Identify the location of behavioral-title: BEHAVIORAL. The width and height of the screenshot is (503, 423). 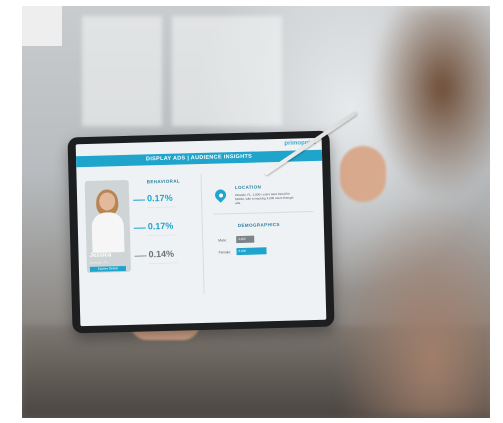
(163, 181).